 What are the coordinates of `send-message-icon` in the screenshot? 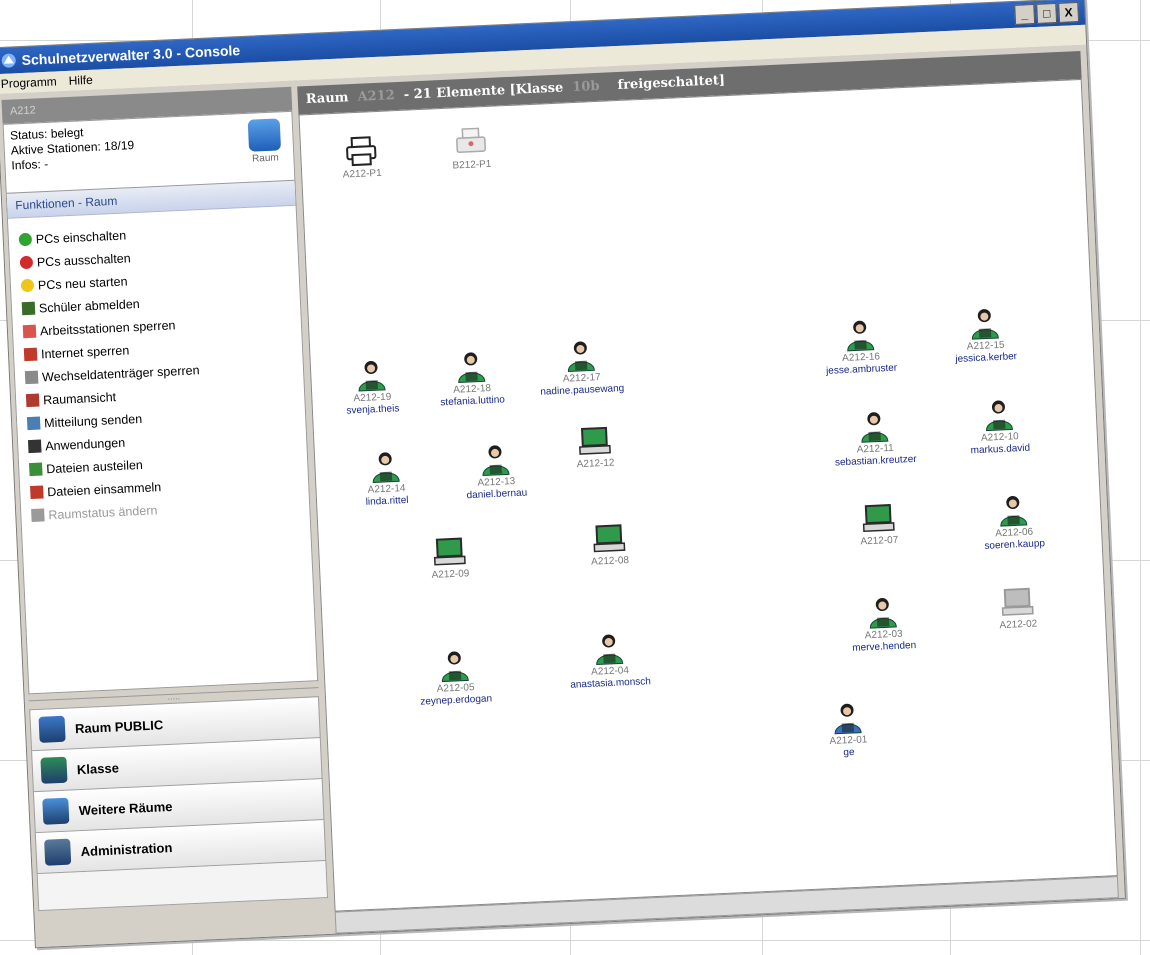 It's located at (33, 423).